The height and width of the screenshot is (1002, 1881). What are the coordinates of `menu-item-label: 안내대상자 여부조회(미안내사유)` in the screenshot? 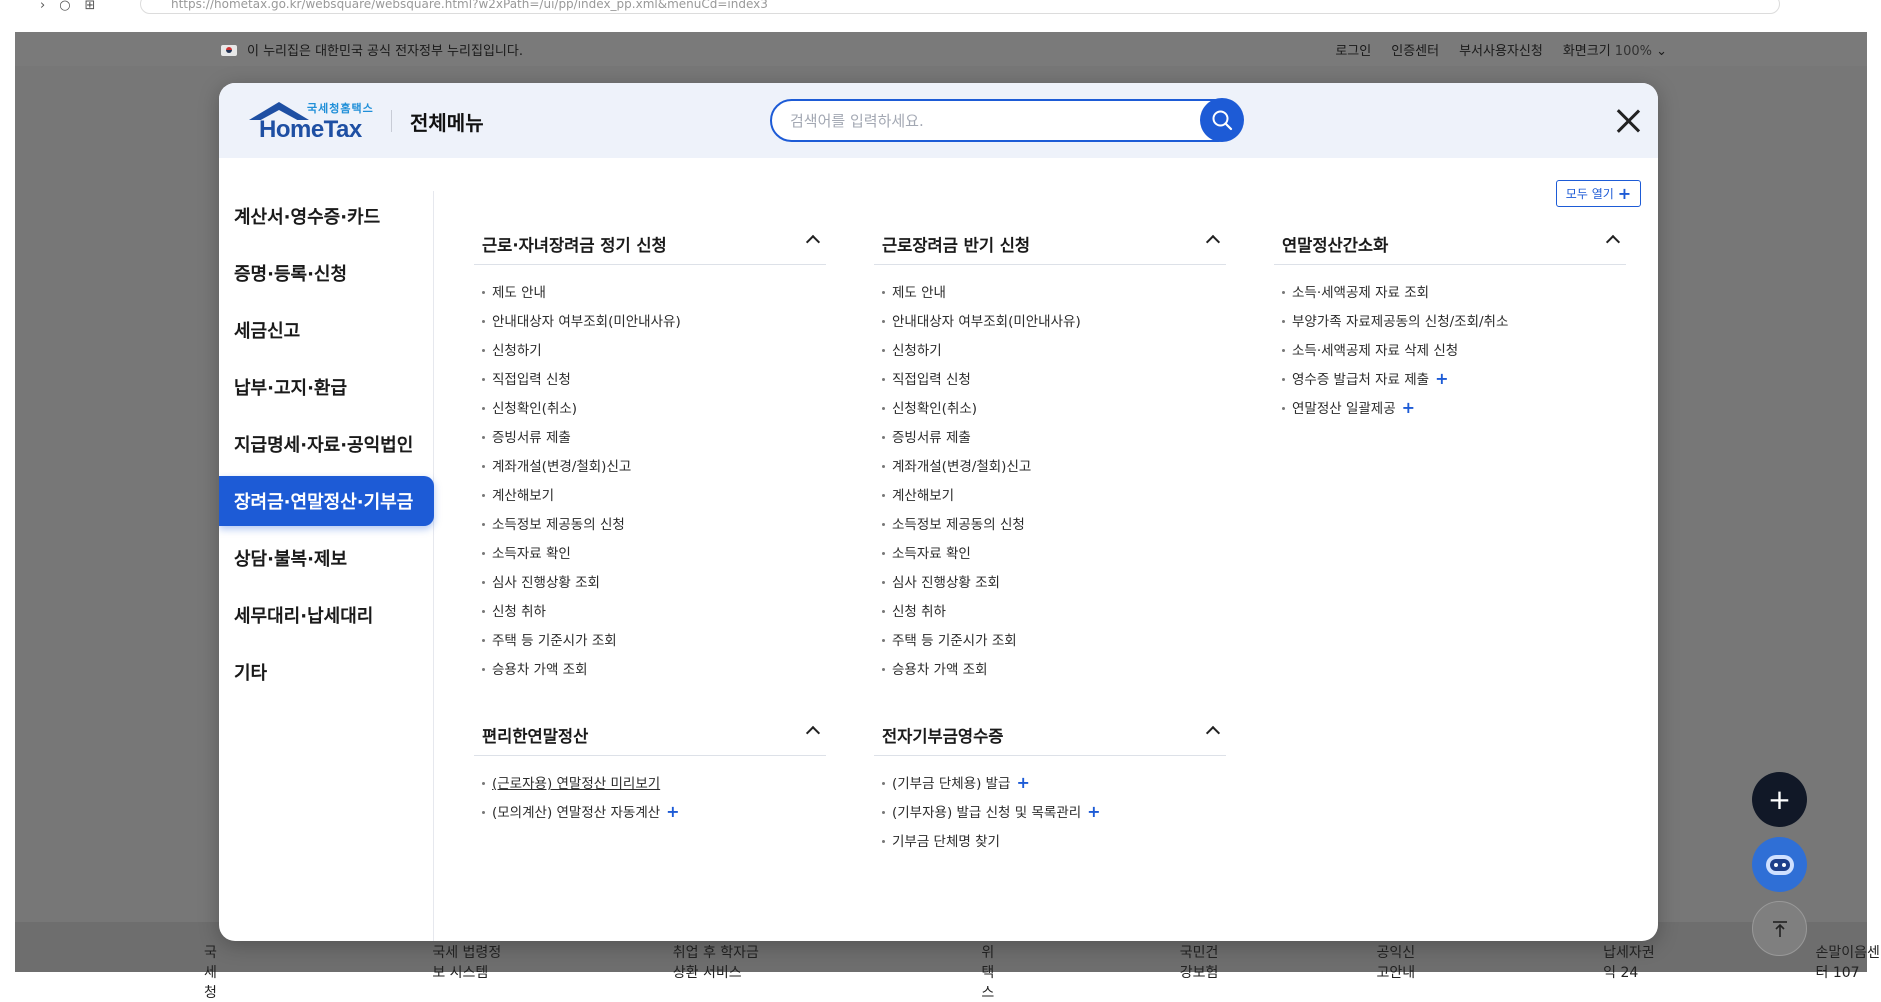 It's located at (586, 322).